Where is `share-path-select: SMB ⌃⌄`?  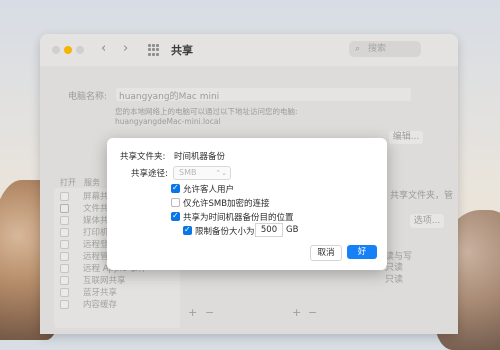 share-path-select: SMB ⌃⌄ is located at coordinates (202, 173).